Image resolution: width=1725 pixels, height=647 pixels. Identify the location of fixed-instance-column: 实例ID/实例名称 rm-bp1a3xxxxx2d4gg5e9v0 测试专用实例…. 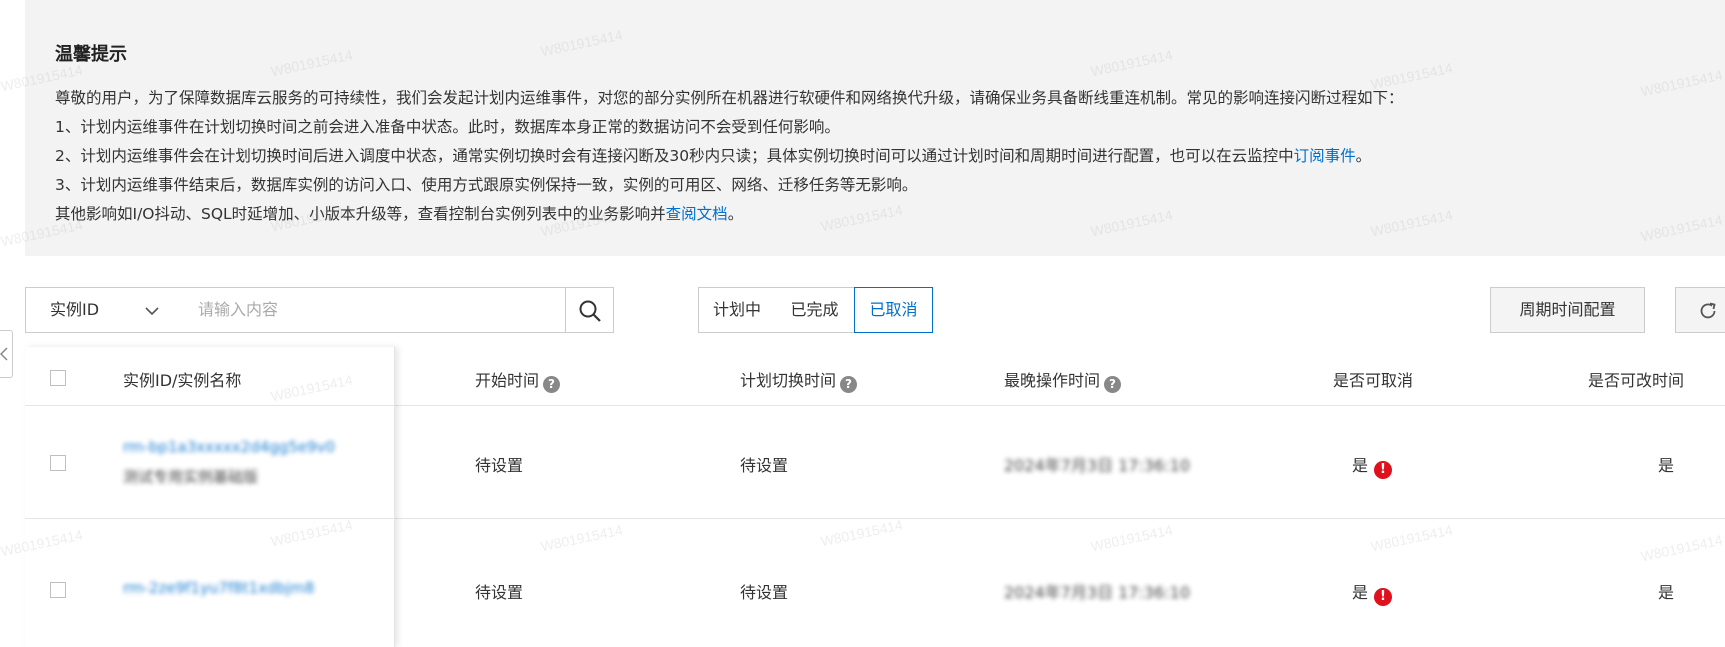
(210, 497).